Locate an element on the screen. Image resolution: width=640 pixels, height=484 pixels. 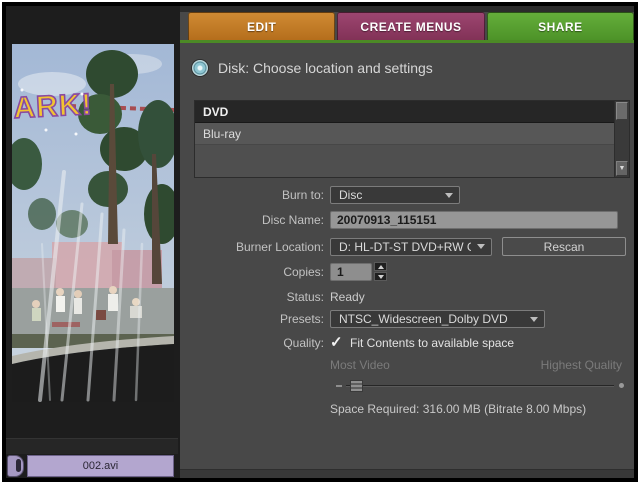
tab-share: SHARE is located at coordinates (560, 26).